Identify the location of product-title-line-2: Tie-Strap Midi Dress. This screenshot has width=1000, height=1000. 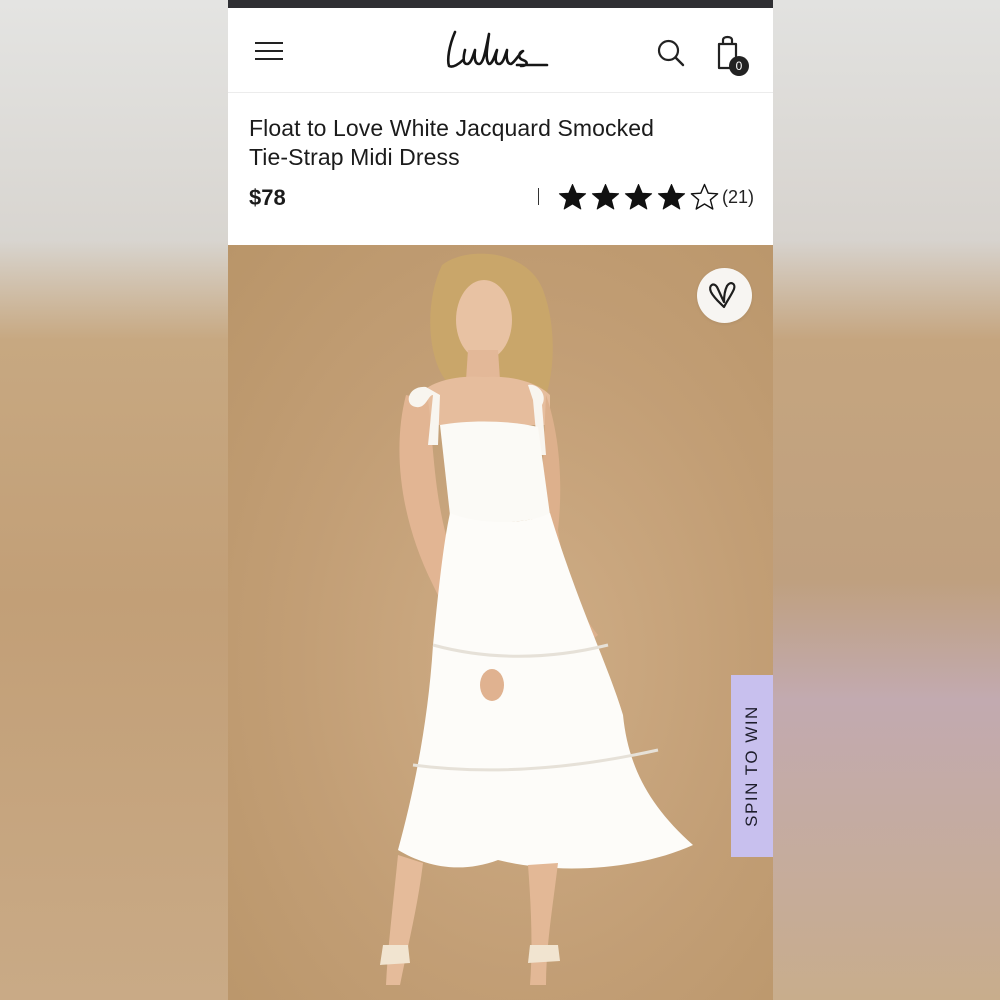
(354, 157).